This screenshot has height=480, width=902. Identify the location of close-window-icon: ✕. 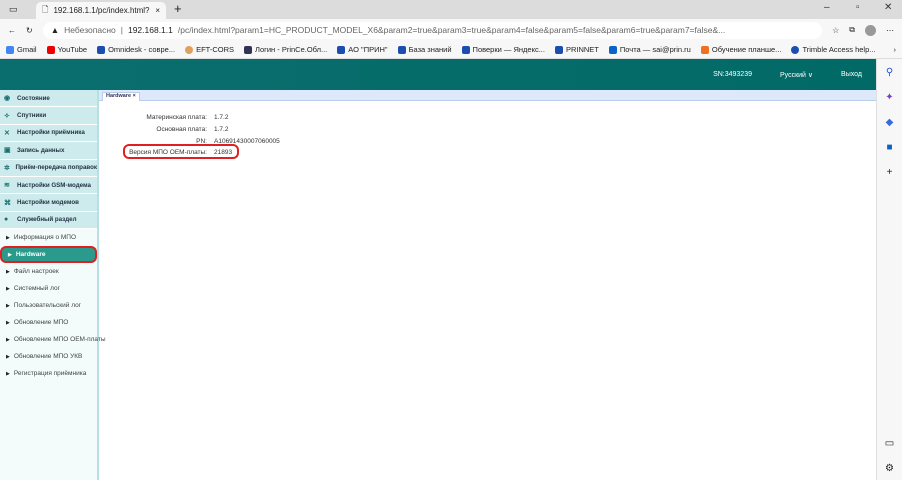
(888, 7).